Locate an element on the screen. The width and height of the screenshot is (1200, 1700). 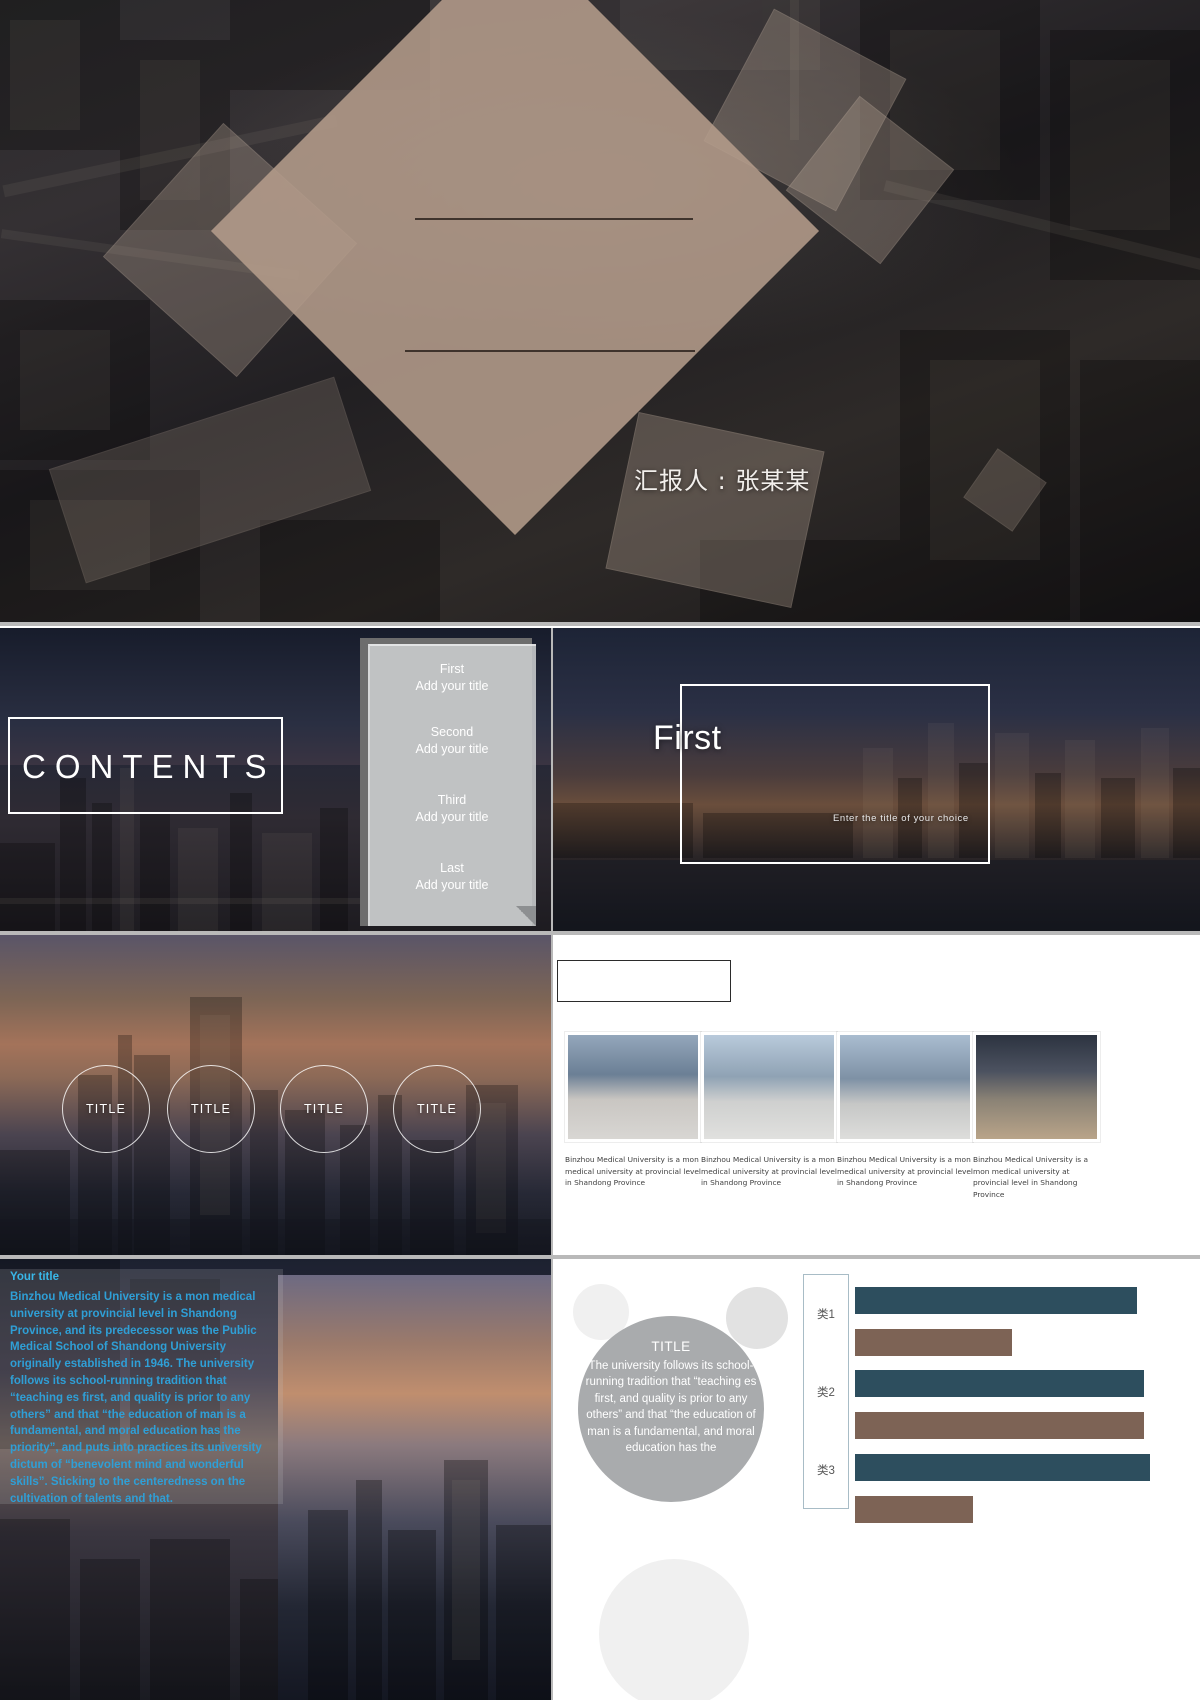
section-title: First is located at coordinates (687, 738).